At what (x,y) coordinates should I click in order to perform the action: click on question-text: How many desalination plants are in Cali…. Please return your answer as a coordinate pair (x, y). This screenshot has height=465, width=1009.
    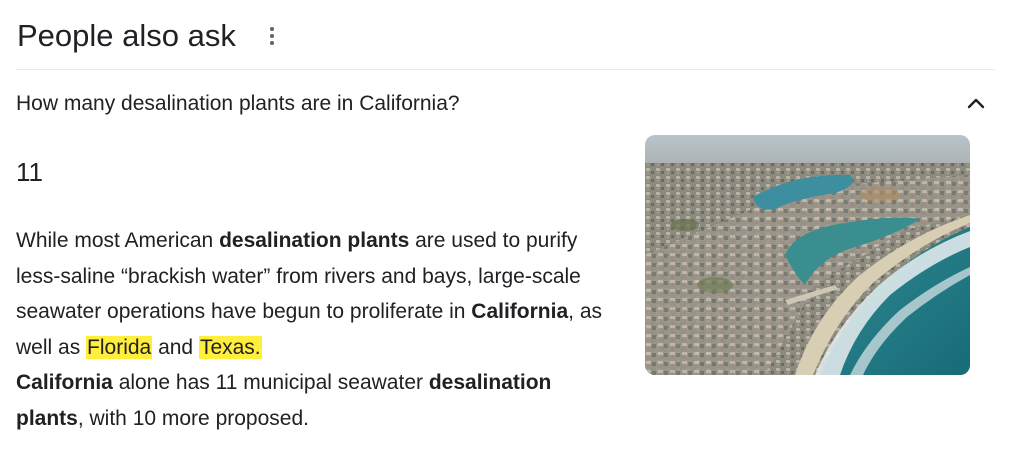
    Looking at the image, I should click on (238, 104).